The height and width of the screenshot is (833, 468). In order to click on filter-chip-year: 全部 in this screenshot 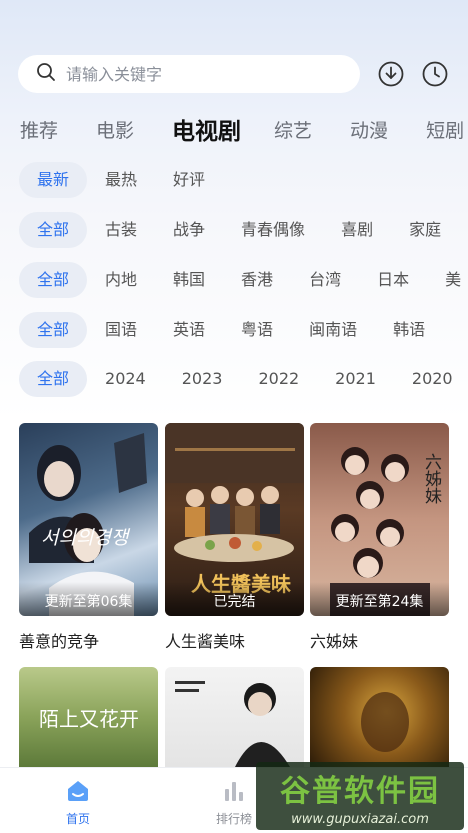, I will do `click(53, 379)`.